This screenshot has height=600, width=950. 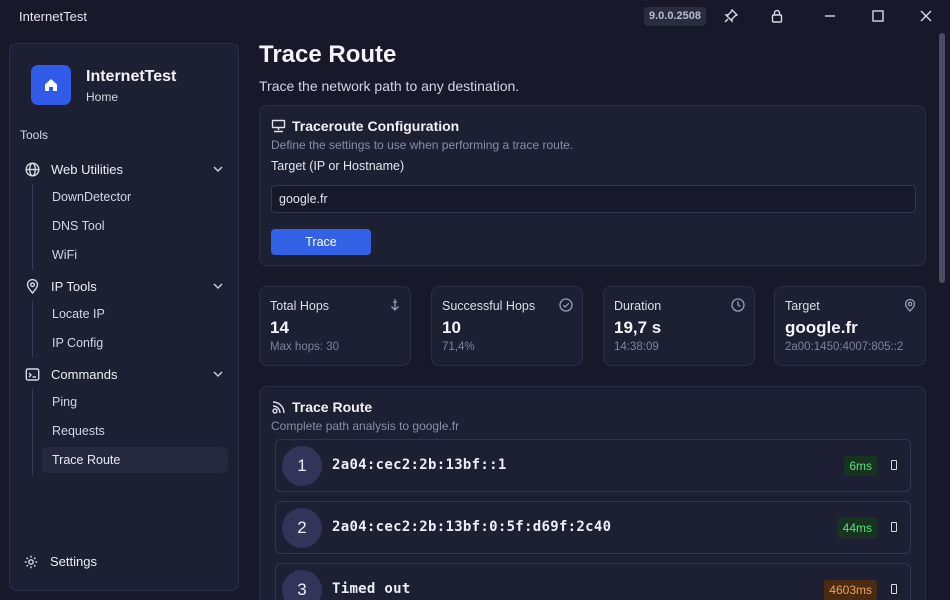 I want to click on nav-group-web-utilities: Web Utilities, so click(x=124, y=169).